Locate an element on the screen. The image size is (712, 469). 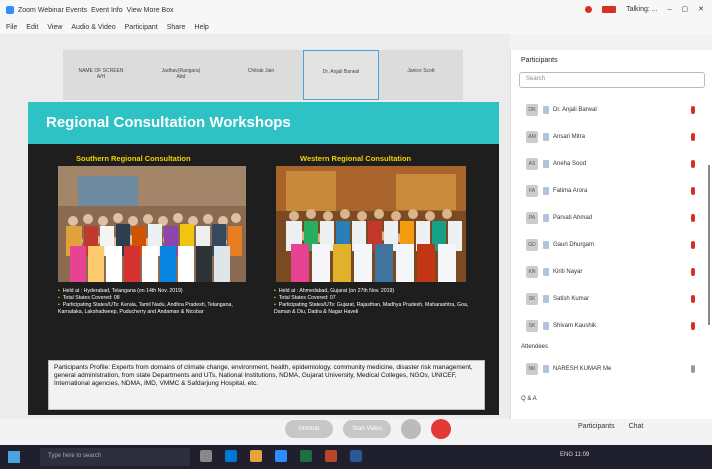
slide-header: Regional Consultation Workshops is located at coordinates (263, 123).